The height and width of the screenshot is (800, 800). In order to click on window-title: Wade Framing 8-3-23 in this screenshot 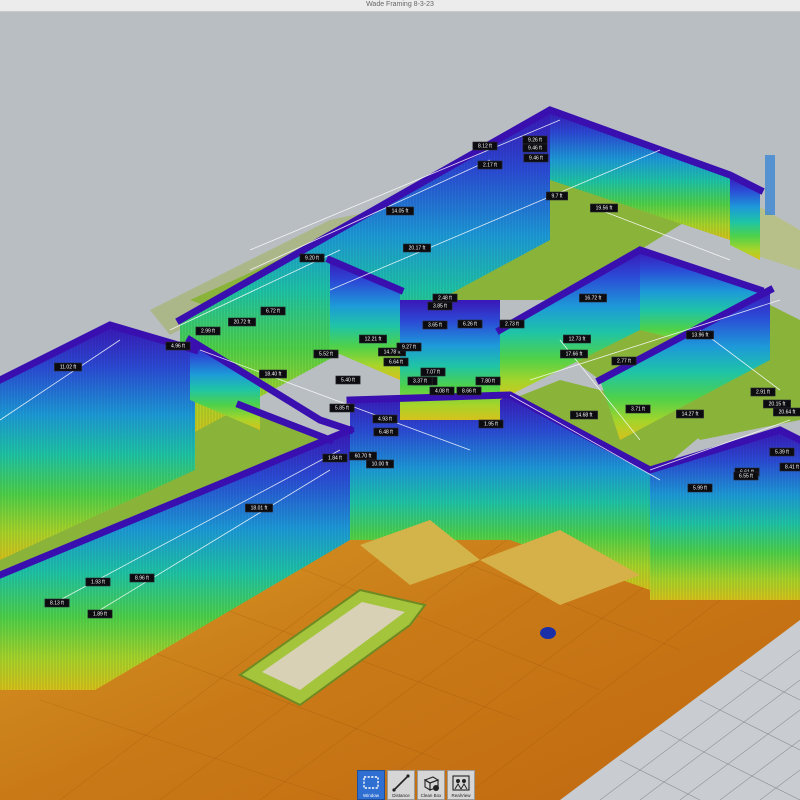, I will do `click(400, 4)`.